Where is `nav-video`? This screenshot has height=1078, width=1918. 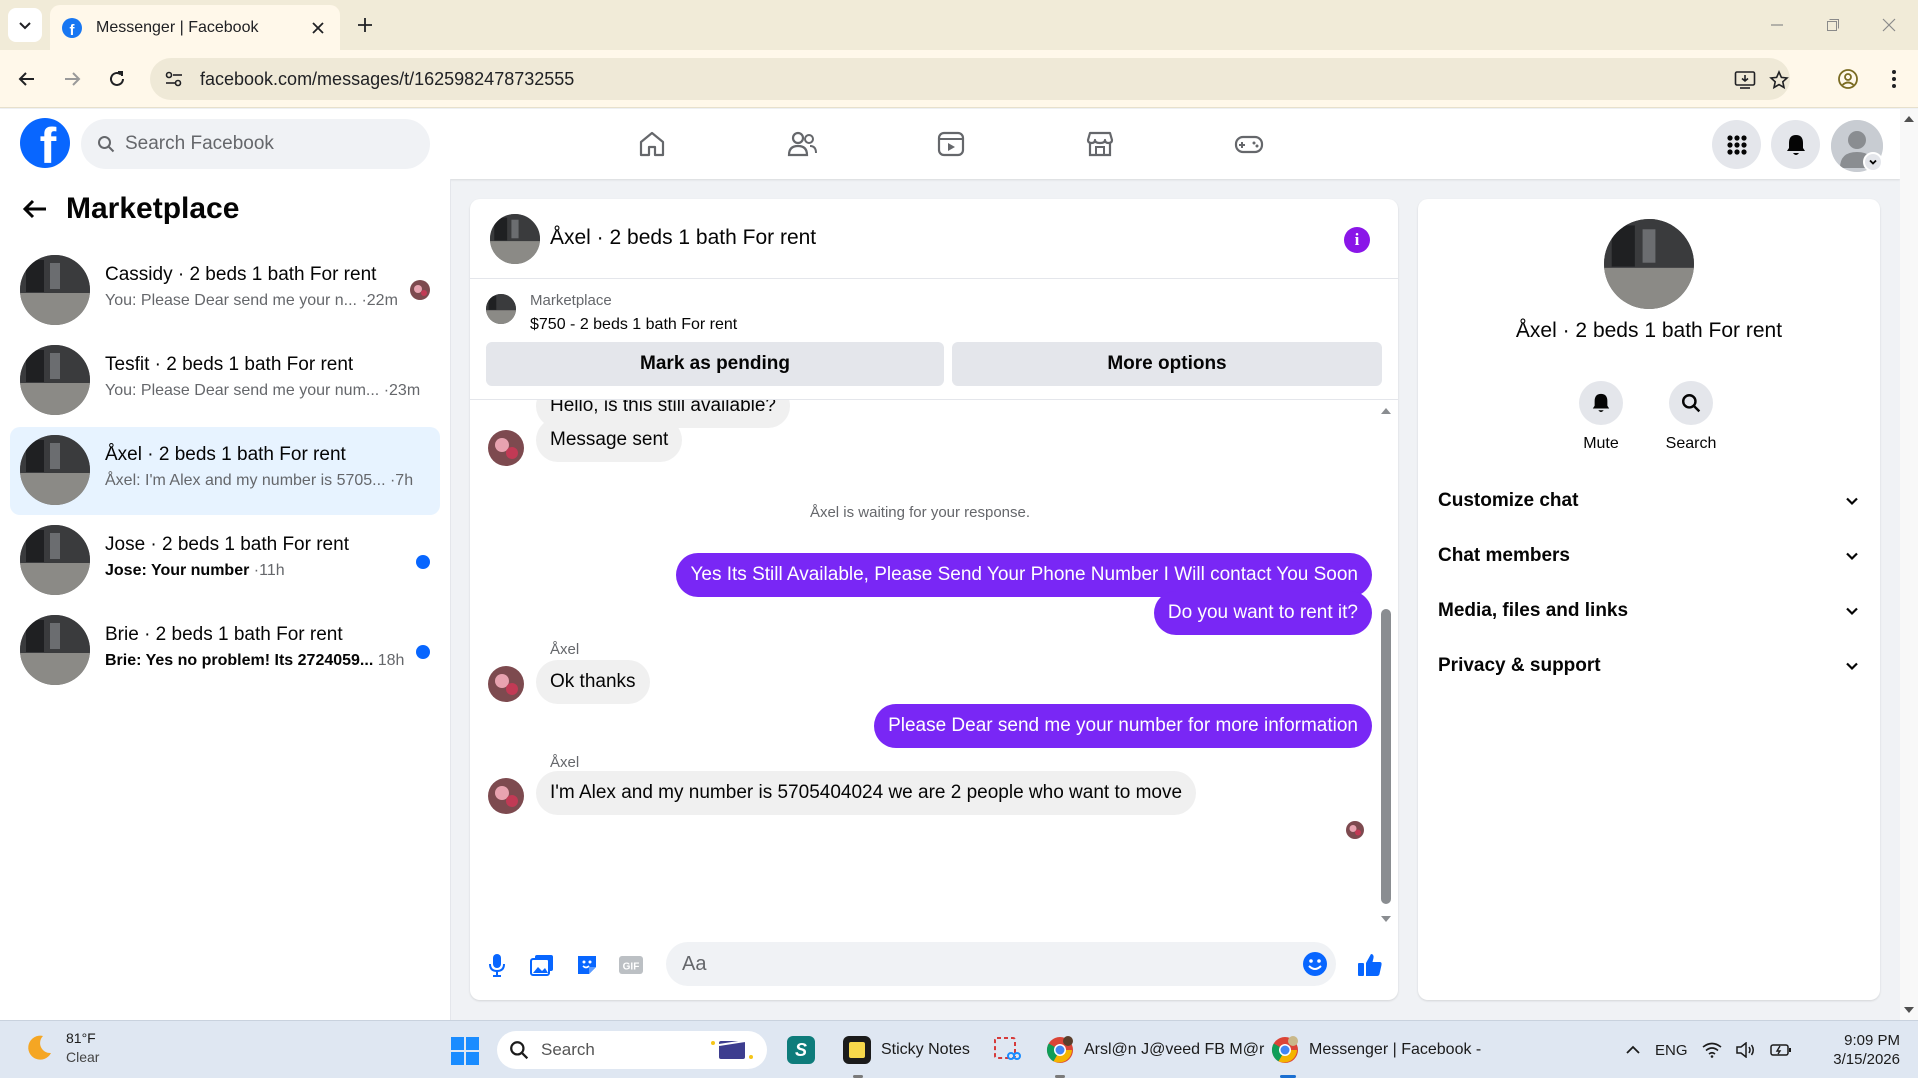 nav-video is located at coordinates (951, 144).